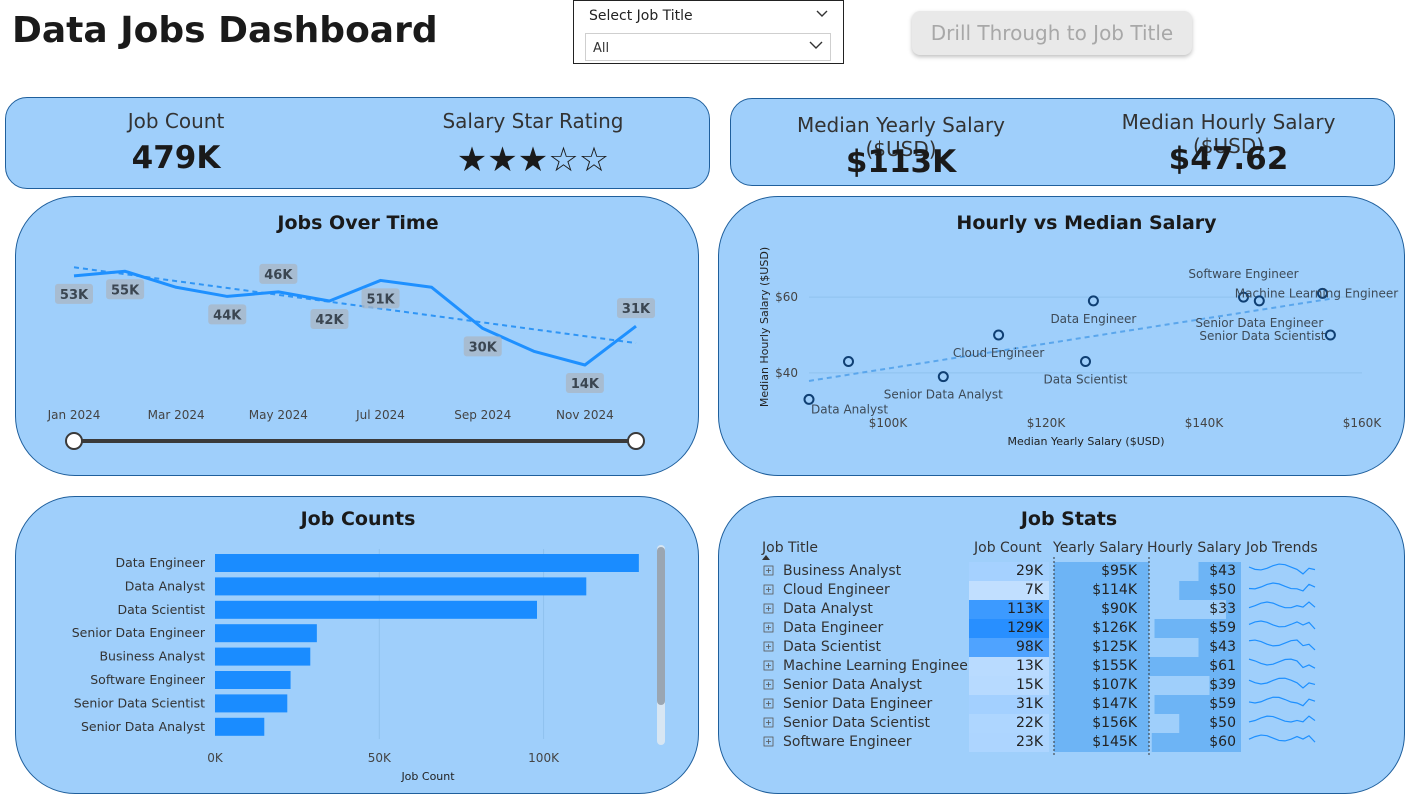  I want to click on point-label: Machine Learning Engineer, so click(1316, 293).